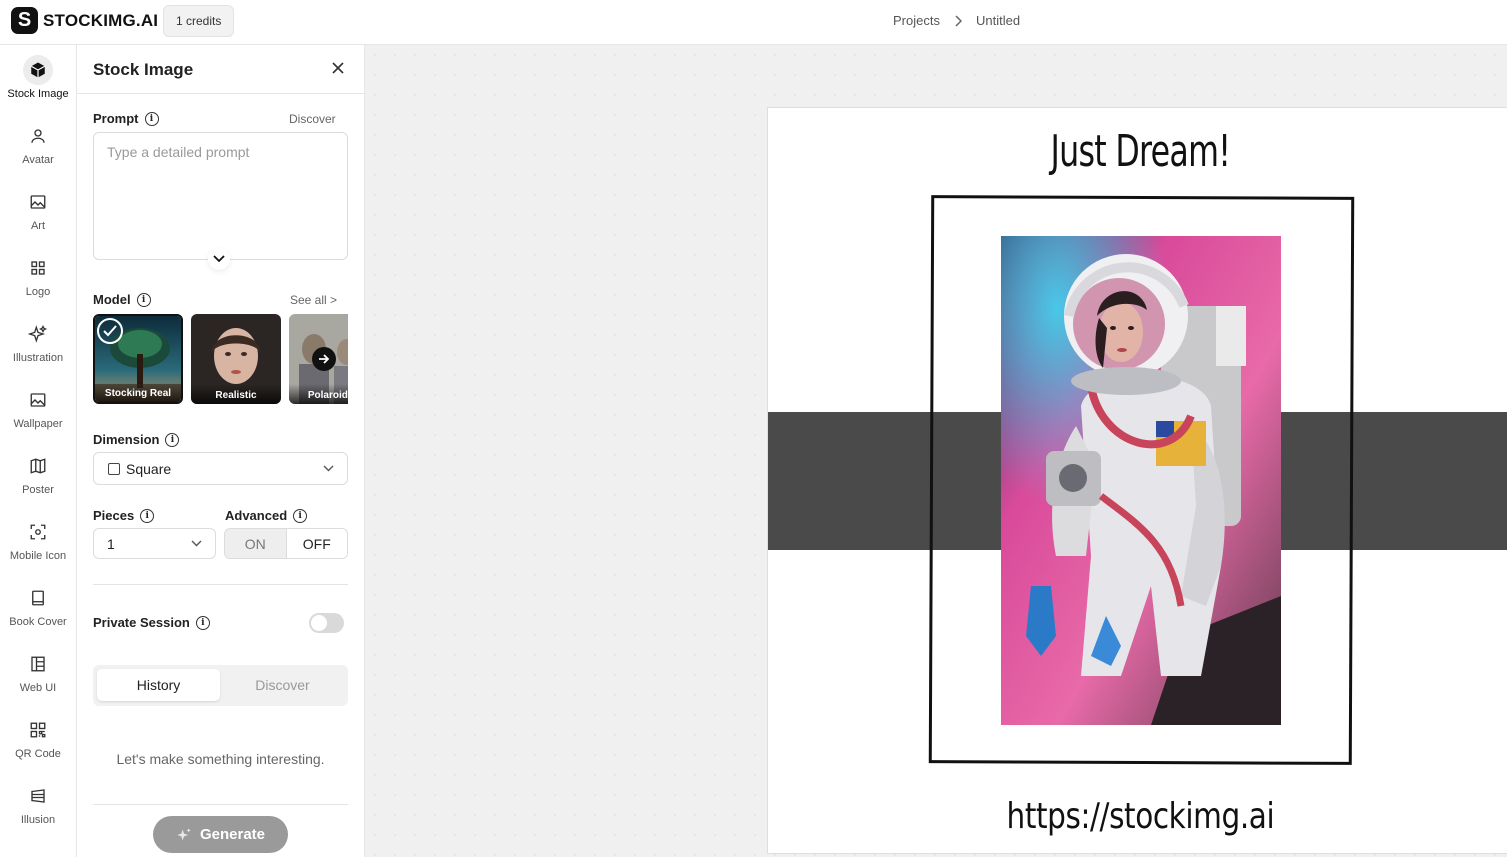 The height and width of the screenshot is (857, 1507). I want to click on advanced-off-button: OFF, so click(316, 543).